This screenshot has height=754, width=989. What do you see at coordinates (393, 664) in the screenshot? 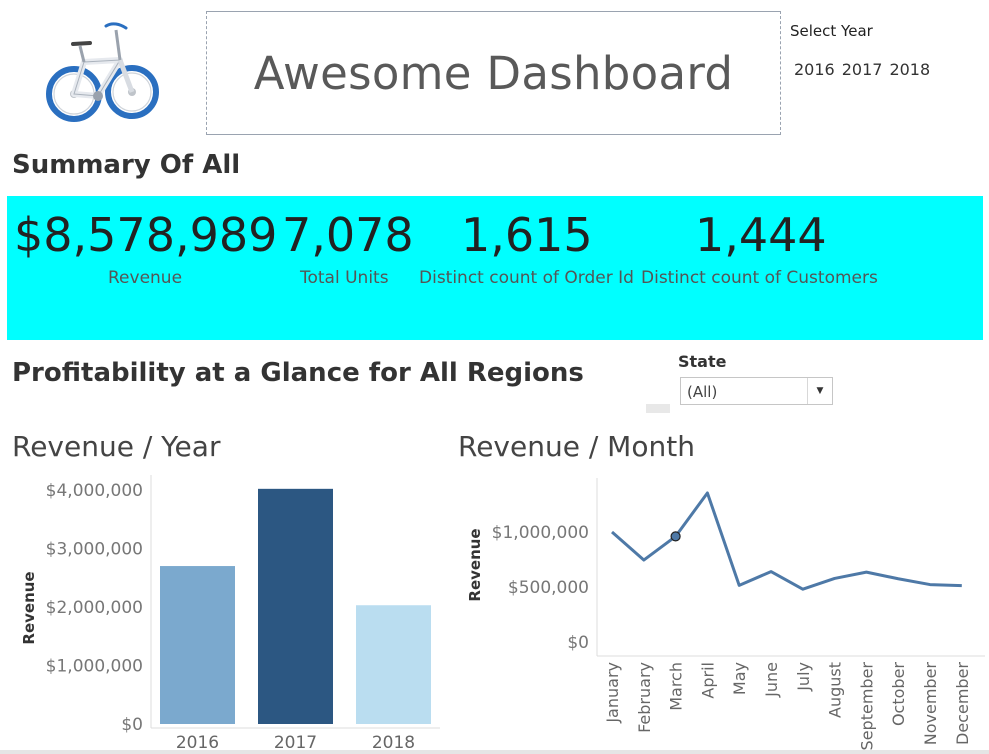
I see `bar-2018` at bounding box center [393, 664].